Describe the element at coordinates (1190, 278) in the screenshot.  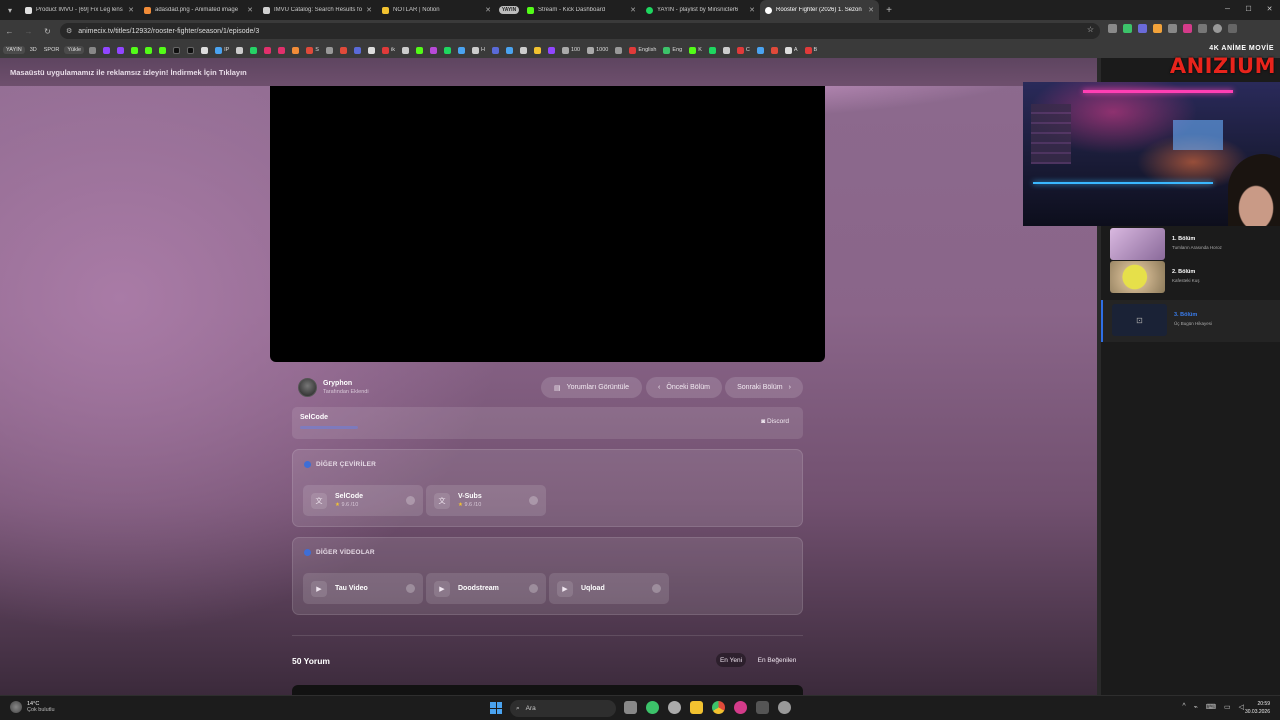
I see `episode-item: 2. Bölüm Kafesteki Kuş` at that location.